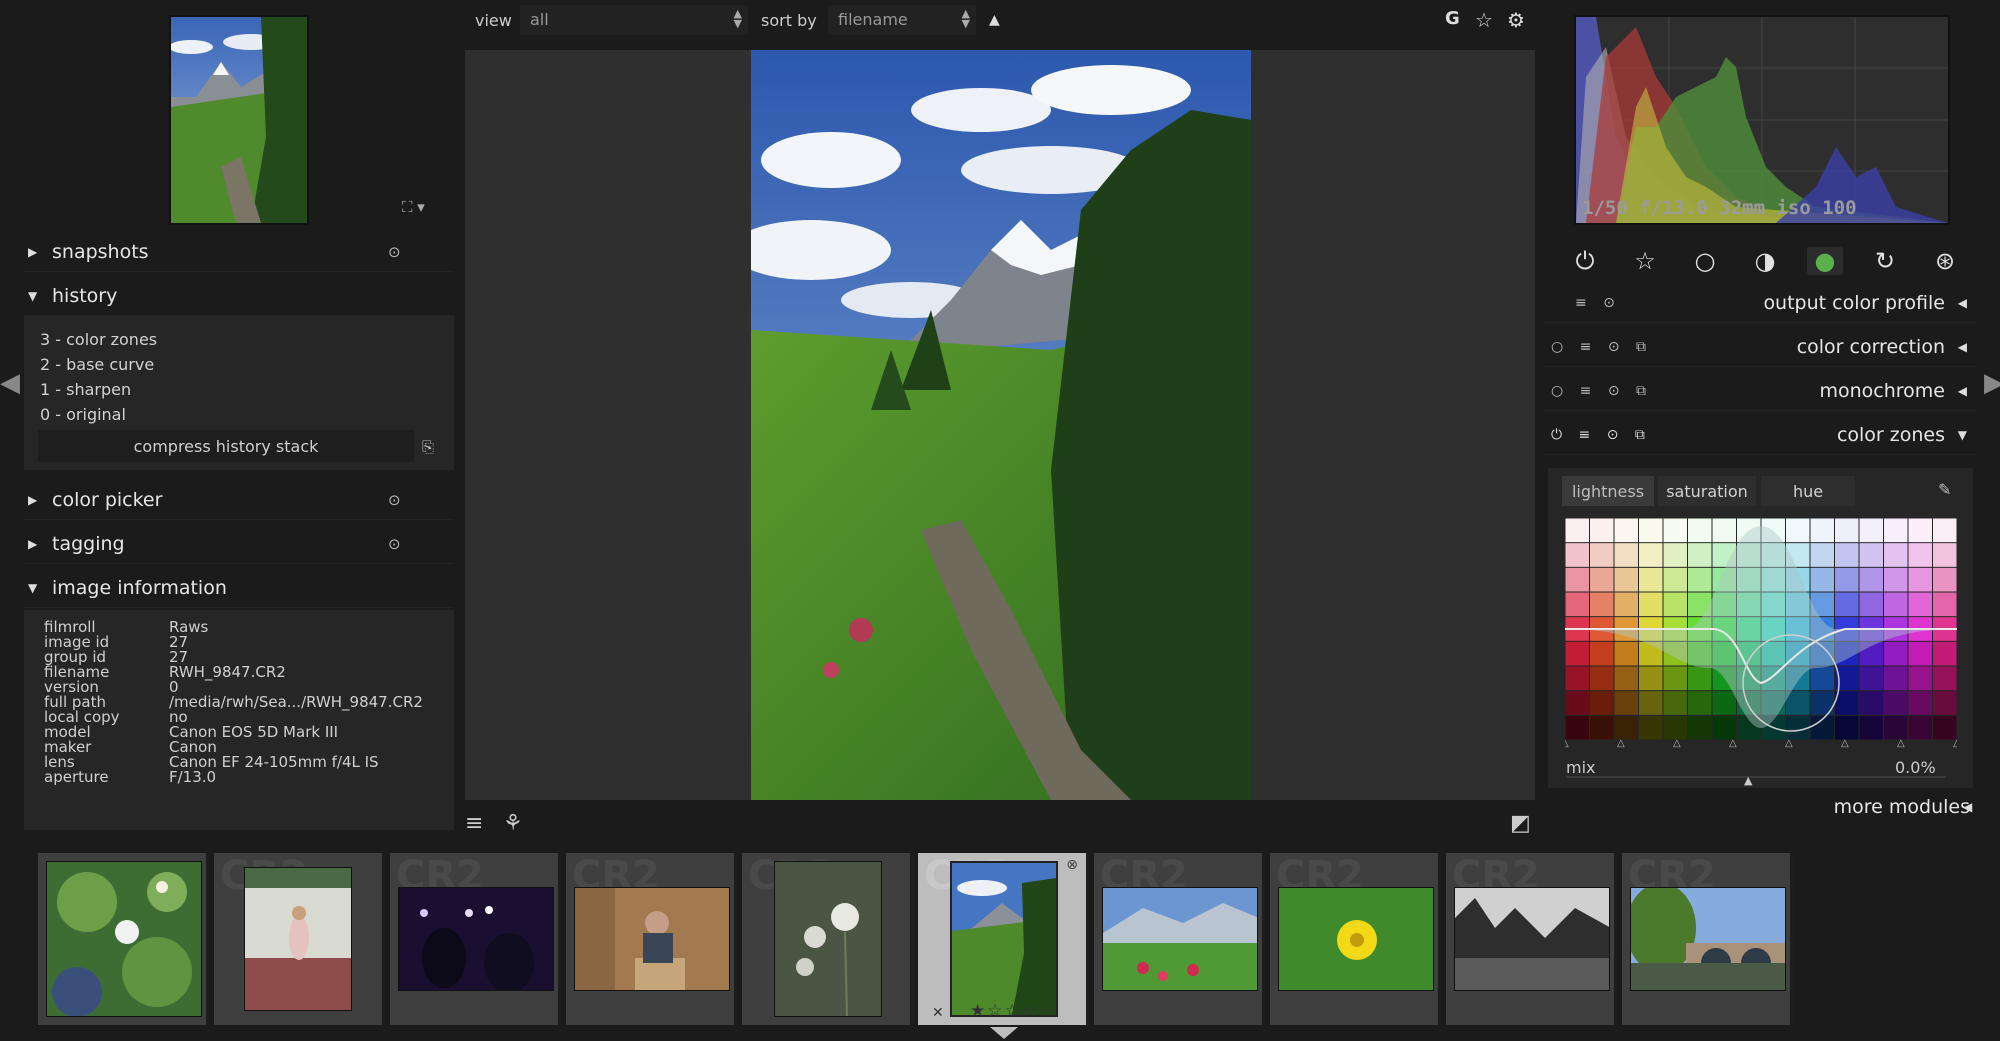 This screenshot has height=1041, width=2000. What do you see at coordinates (239, 588) in the screenshot?
I see `image-information-expander: ▼ image information` at bounding box center [239, 588].